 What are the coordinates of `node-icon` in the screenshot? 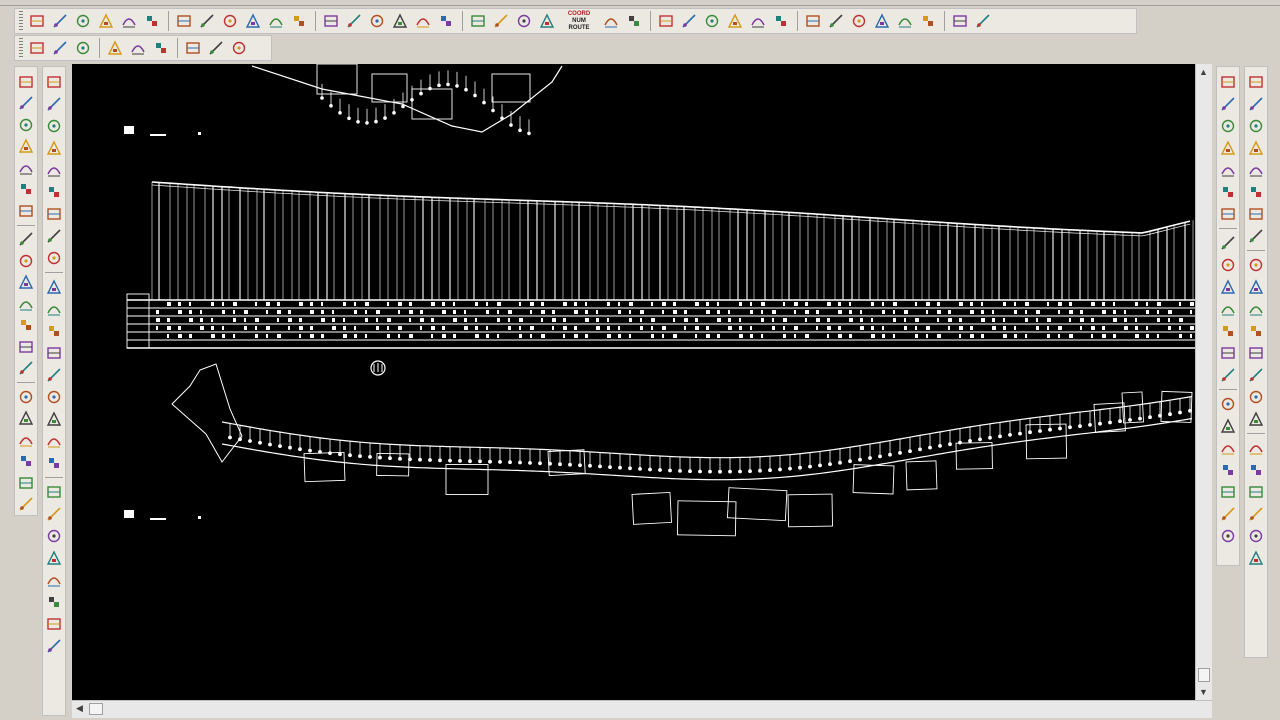 It's located at (253, 21).